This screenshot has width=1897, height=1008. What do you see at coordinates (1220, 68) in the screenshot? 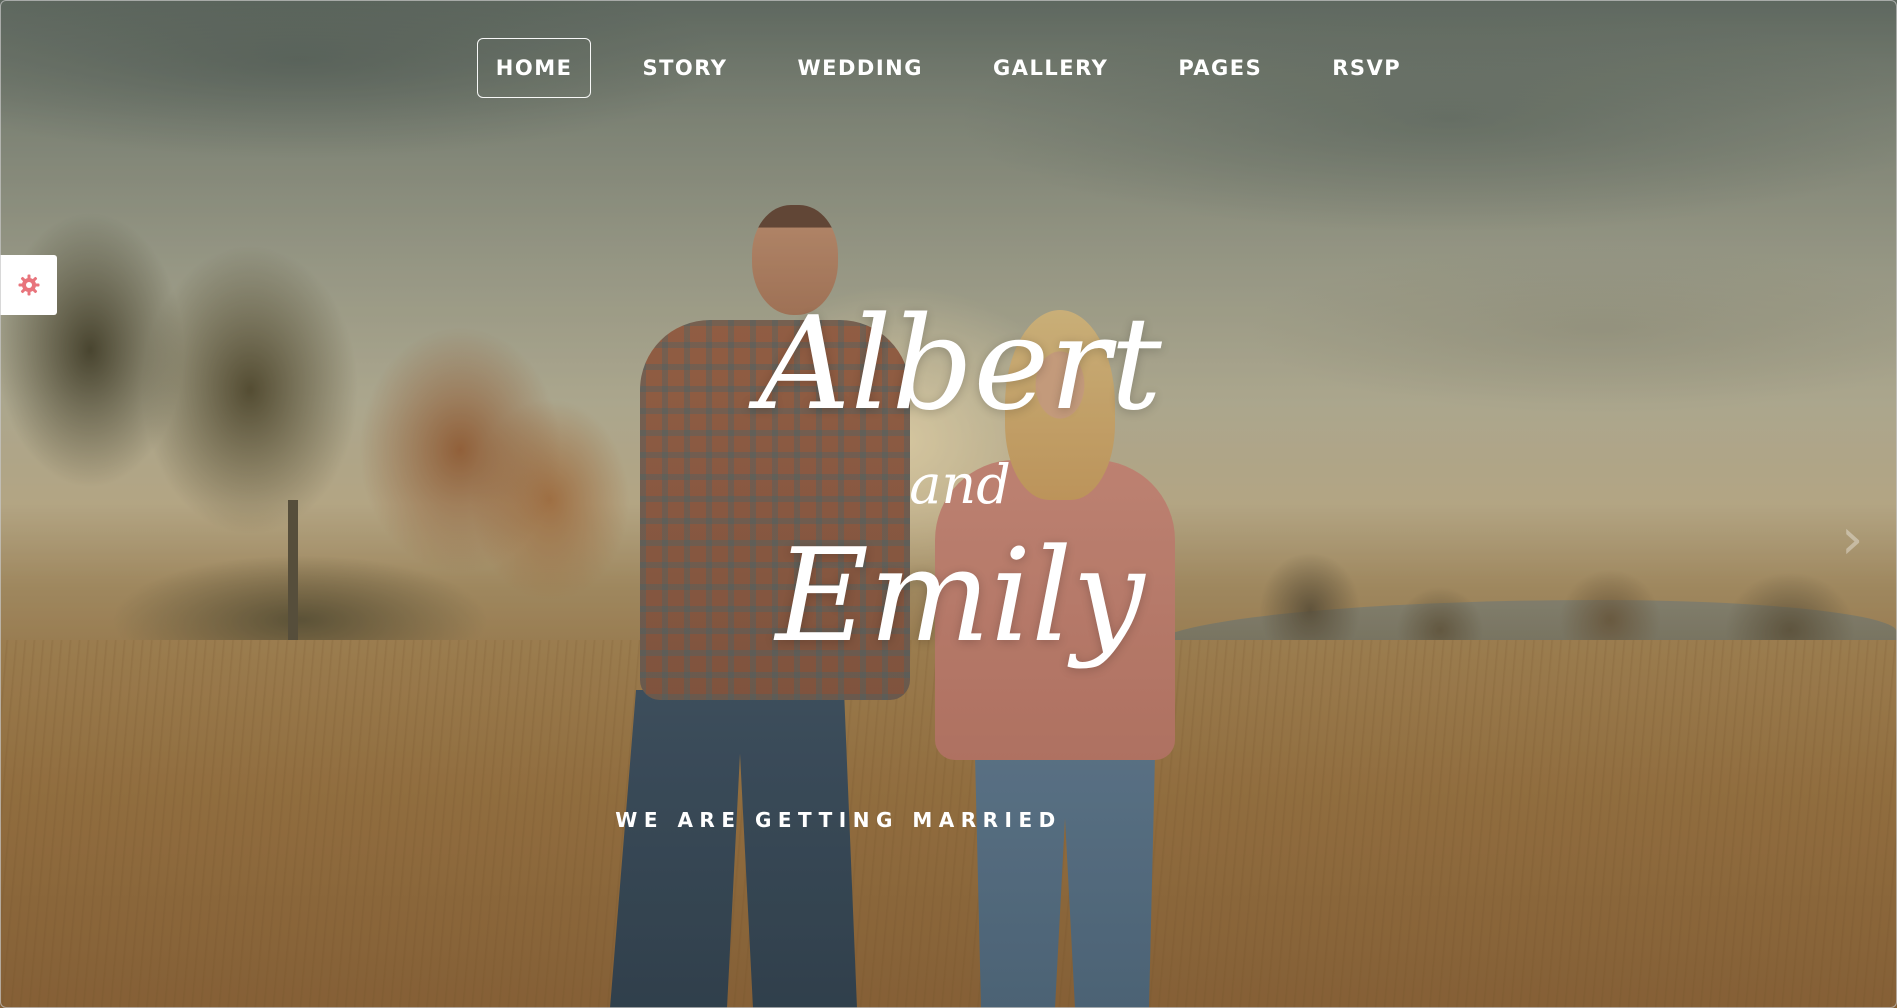
I see `nav-item-pages: PAGES` at bounding box center [1220, 68].